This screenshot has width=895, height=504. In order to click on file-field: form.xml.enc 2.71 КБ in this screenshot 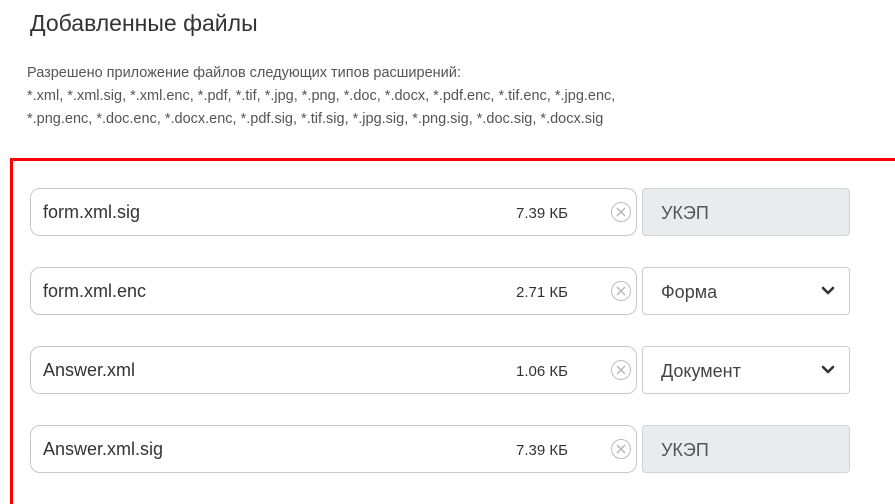, I will do `click(333, 291)`.